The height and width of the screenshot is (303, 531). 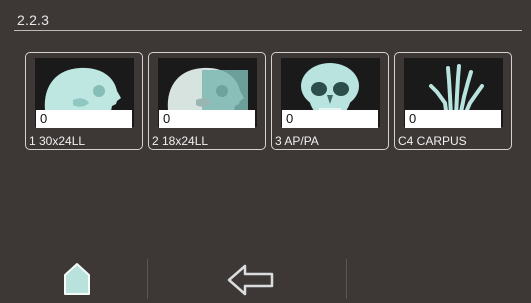 I want to click on thumbnail-1: 1 30x24LL, so click(x=84, y=101).